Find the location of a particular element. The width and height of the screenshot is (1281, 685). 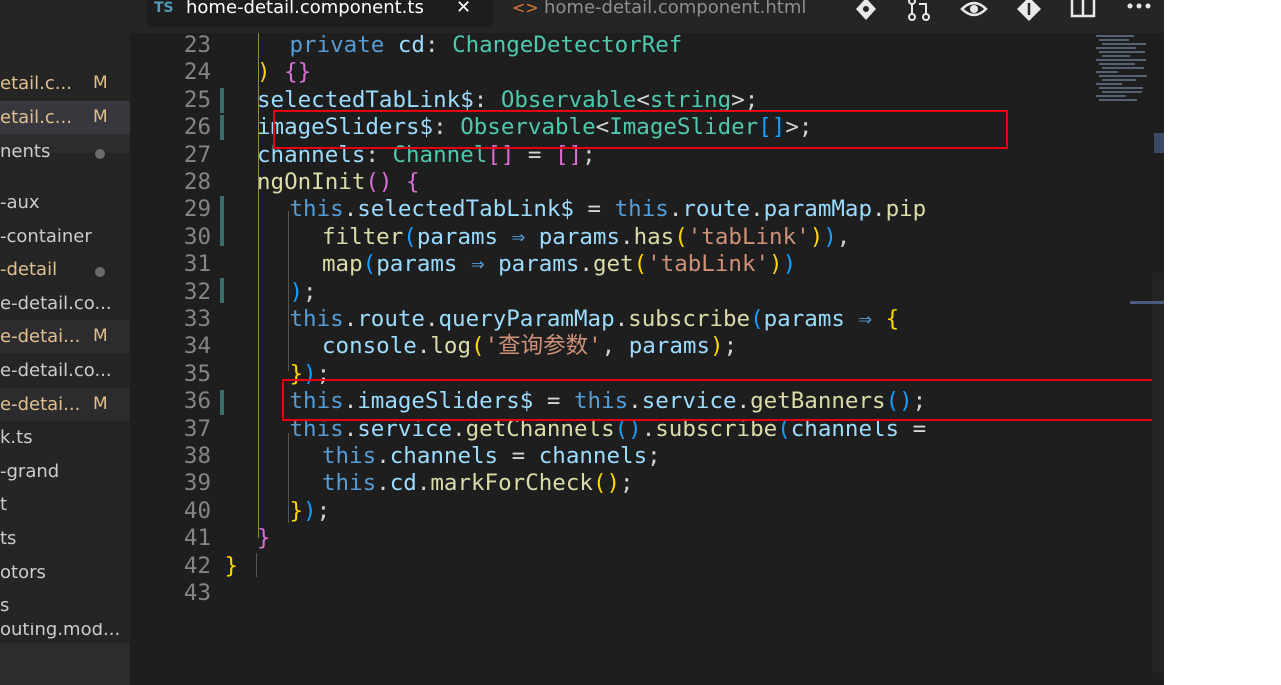

folder-item: nents is located at coordinates (65, 151).